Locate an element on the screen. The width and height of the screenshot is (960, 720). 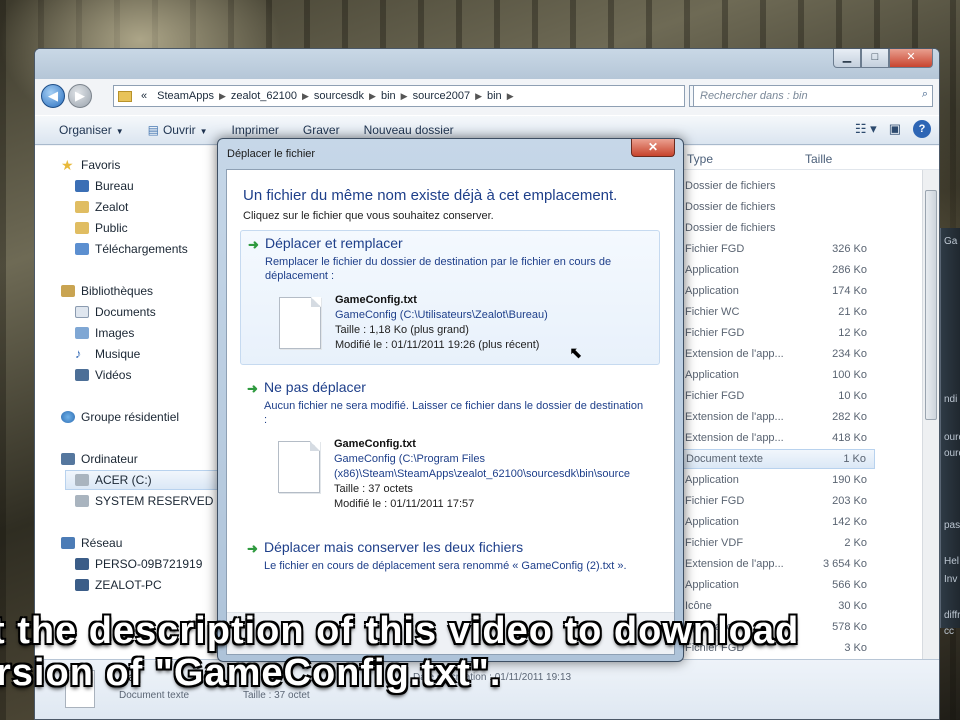
new-folder-button: Nouveau dossier is located at coordinates (409, 130).